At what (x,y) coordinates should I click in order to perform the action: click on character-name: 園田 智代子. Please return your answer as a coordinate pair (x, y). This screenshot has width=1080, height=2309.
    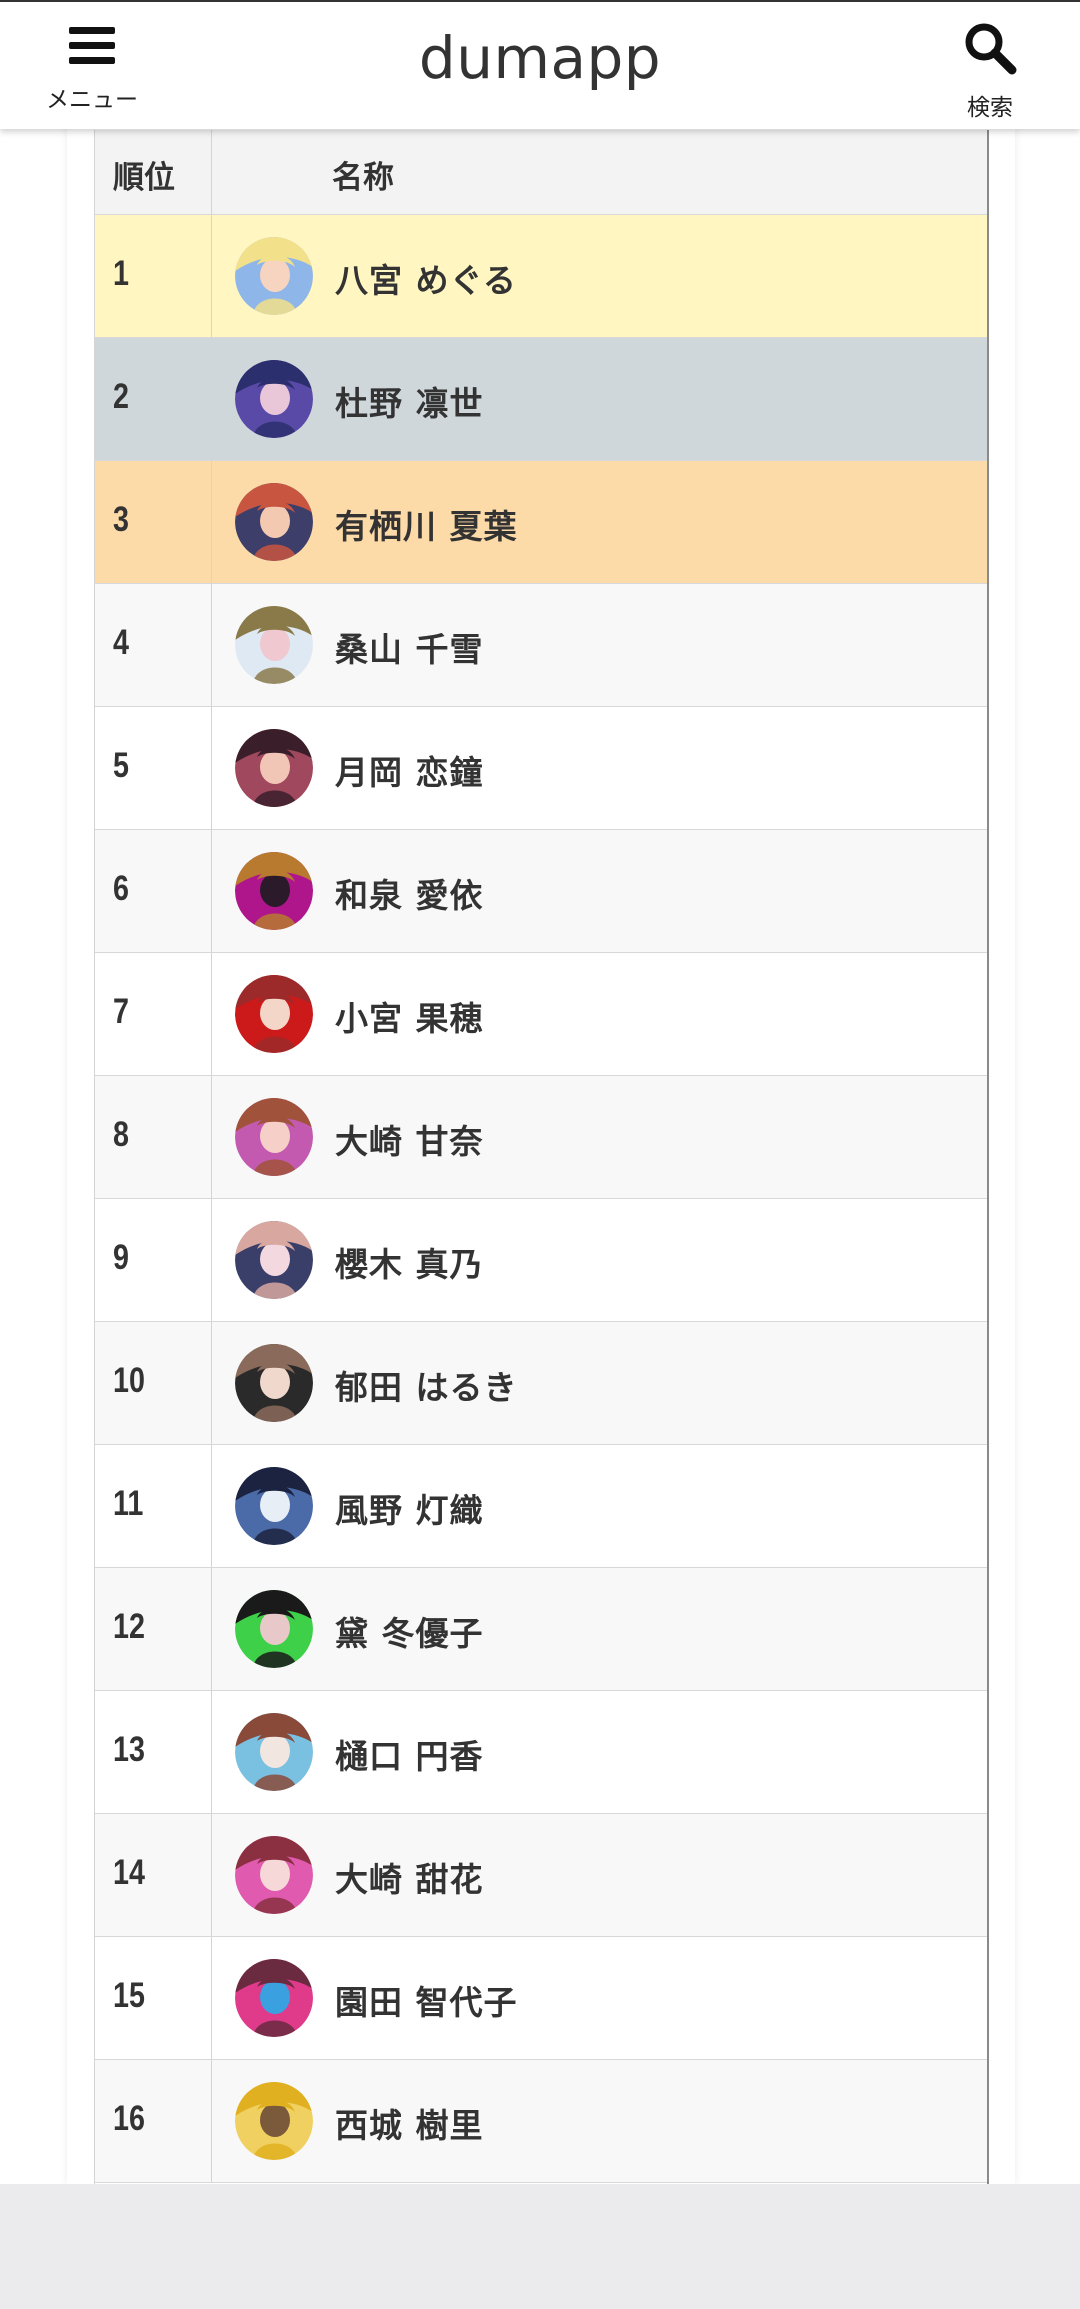
    Looking at the image, I should click on (426, 2000).